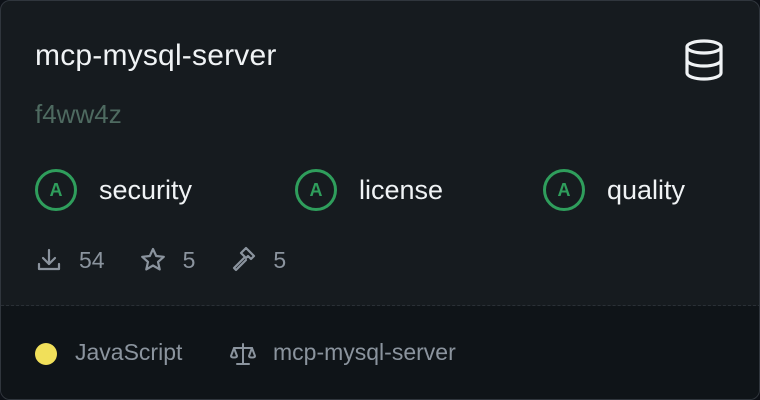 The height and width of the screenshot is (400, 760). Describe the element at coordinates (167, 260) in the screenshot. I see `stars-stat: 5` at that location.